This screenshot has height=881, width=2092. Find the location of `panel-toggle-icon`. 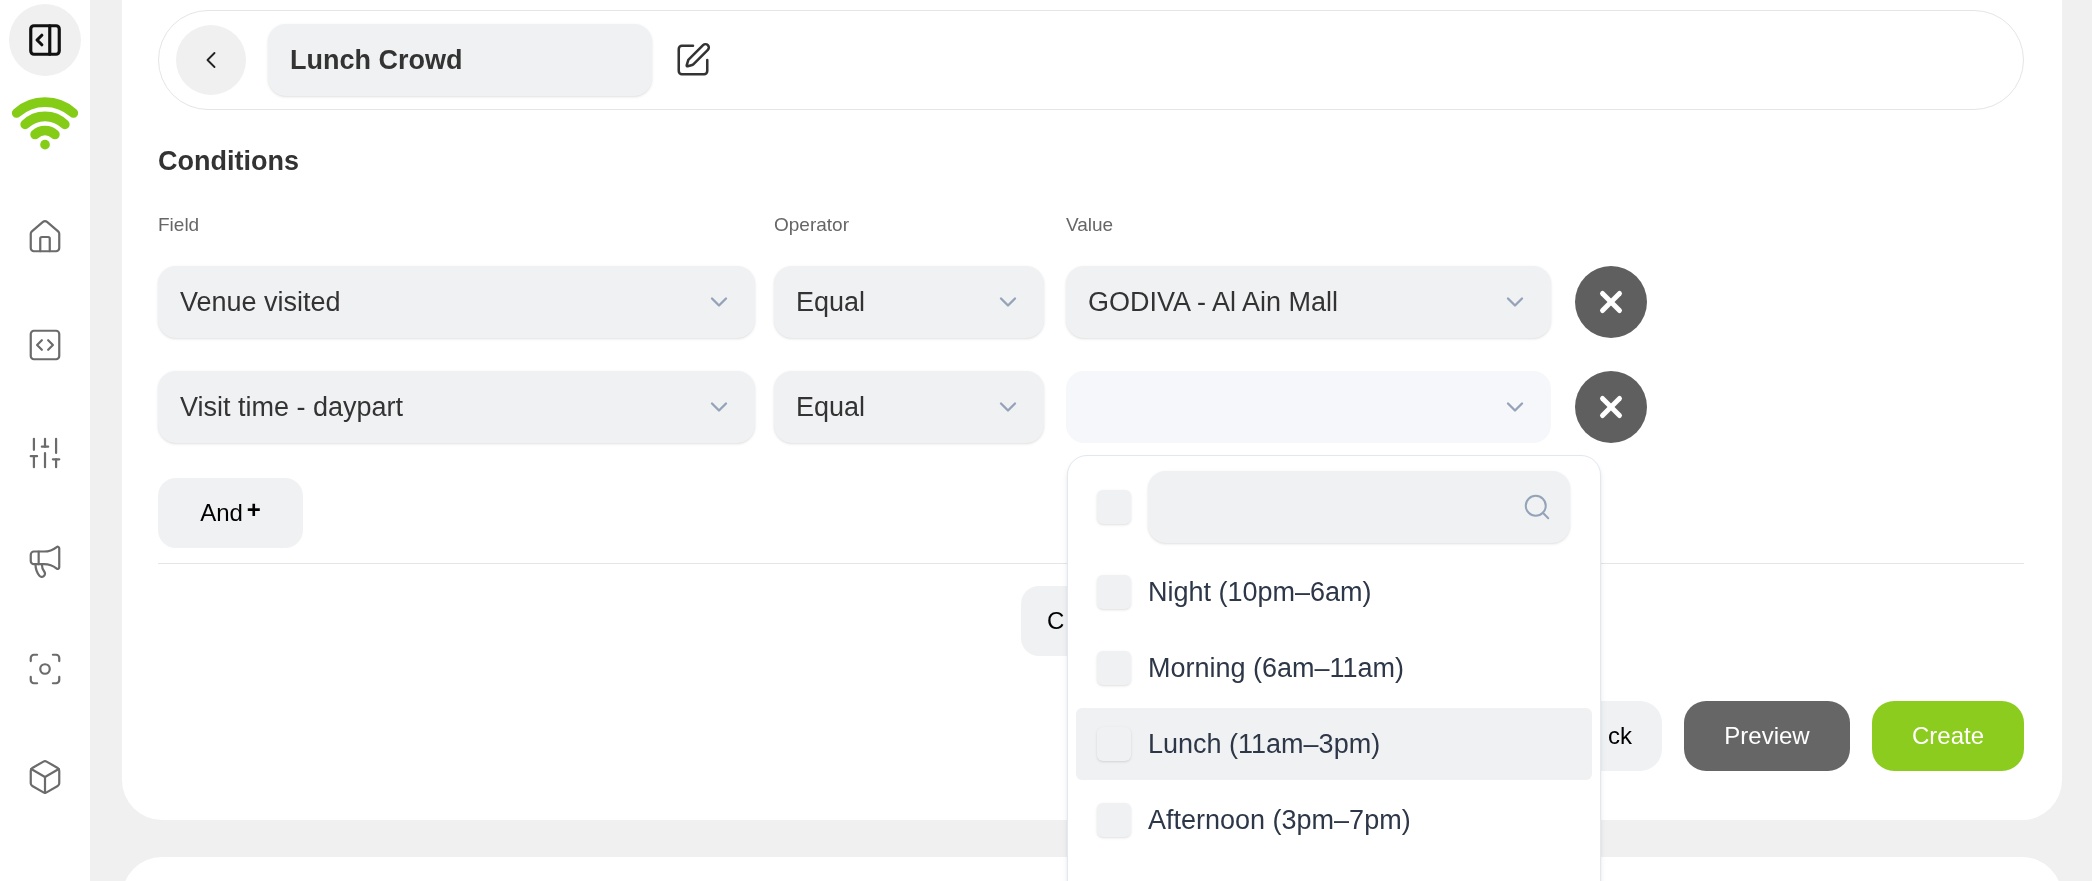

panel-toggle-icon is located at coordinates (45, 40).